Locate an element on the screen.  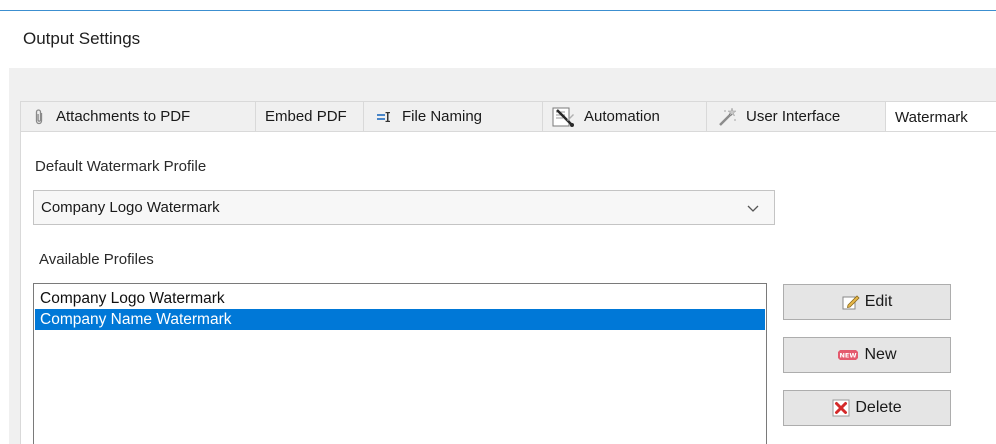
tab-label: Watermark is located at coordinates (931, 117).